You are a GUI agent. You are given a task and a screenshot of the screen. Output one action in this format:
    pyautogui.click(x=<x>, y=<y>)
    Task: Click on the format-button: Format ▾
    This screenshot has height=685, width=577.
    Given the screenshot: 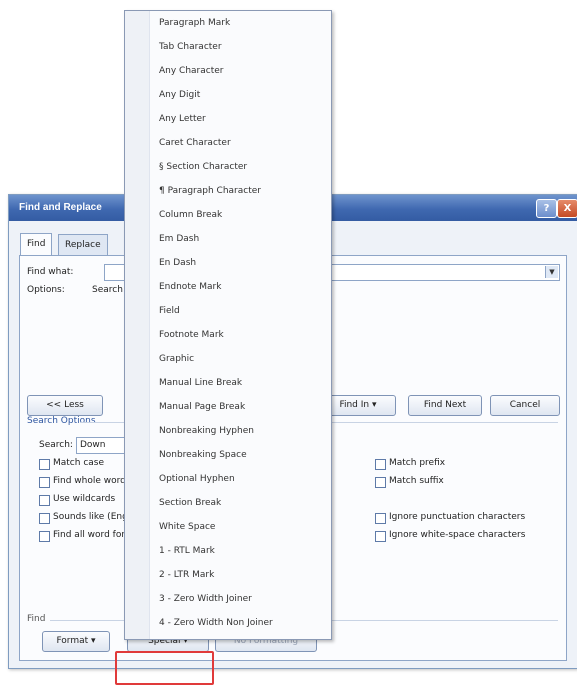 What is the action you would take?
    pyautogui.click(x=76, y=641)
    